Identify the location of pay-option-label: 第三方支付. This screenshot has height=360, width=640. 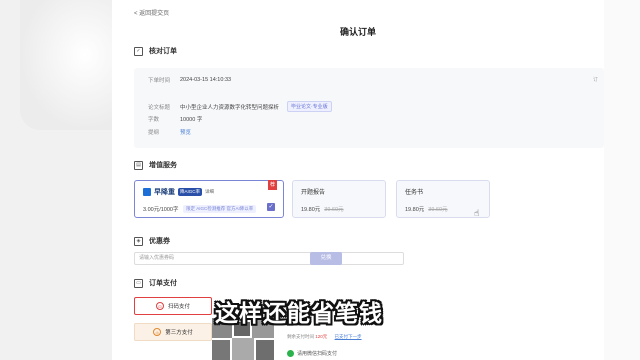
(179, 333).